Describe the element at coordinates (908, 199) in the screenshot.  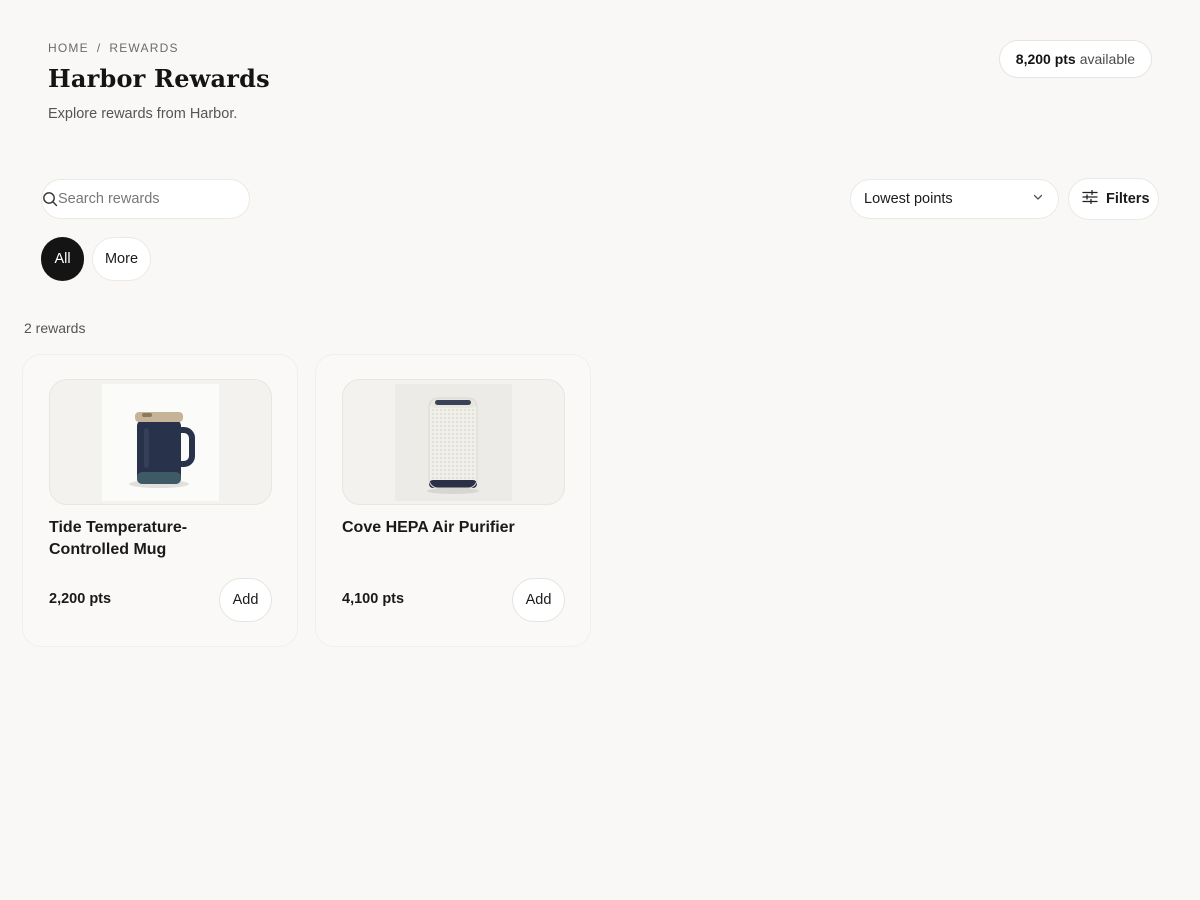
I see `sort-selected-label: Lowest points` at that location.